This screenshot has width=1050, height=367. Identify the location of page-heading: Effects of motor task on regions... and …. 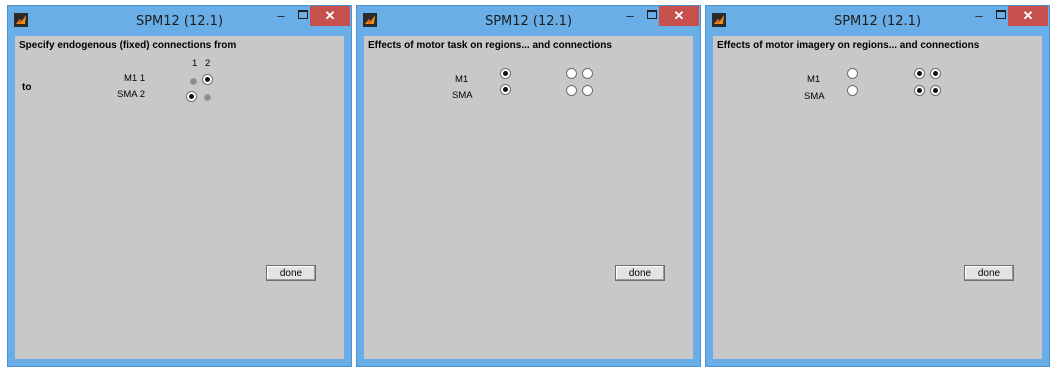
(490, 45).